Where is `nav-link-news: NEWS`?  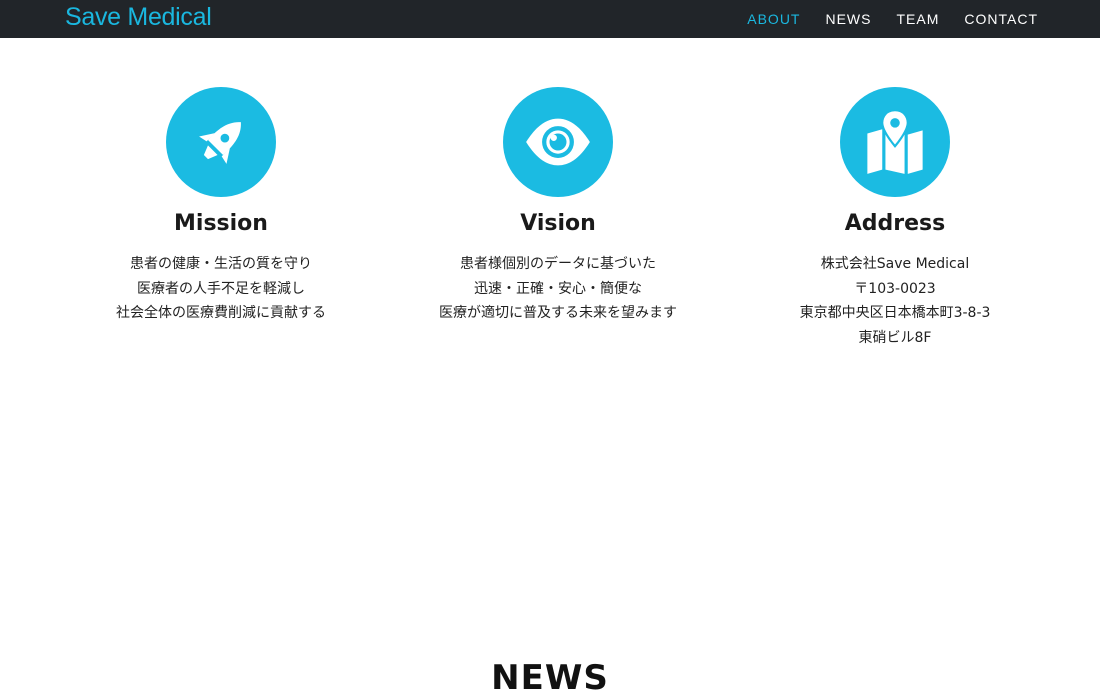
nav-link-news: NEWS is located at coordinates (848, 19).